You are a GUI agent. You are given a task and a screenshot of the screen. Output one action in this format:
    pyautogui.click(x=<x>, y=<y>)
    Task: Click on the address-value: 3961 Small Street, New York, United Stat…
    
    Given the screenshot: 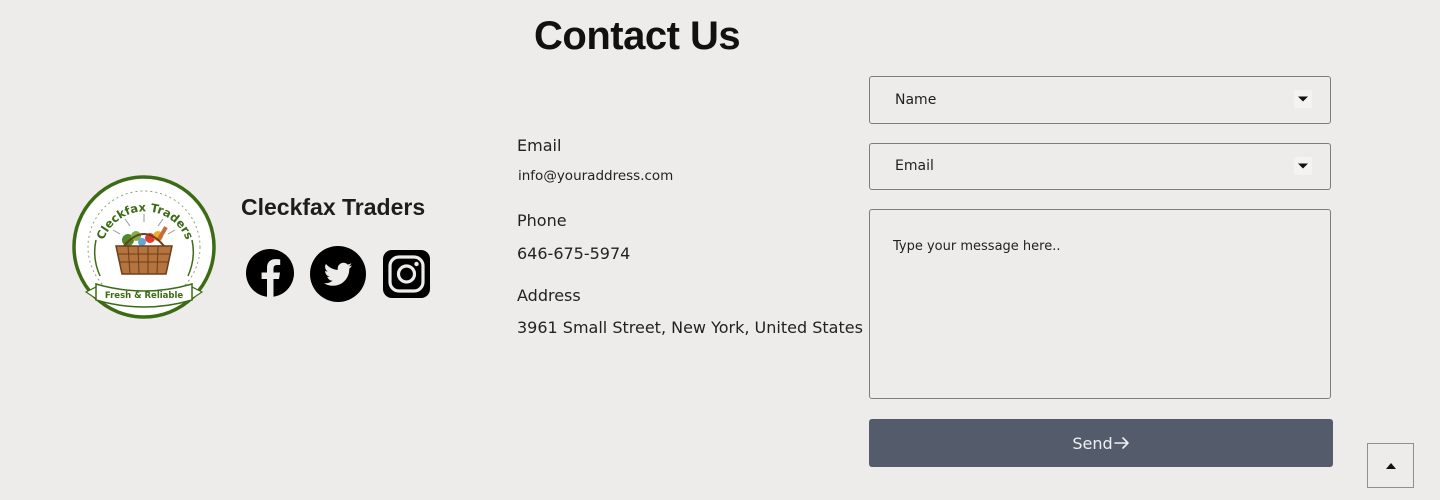 What is the action you would take?
    pyautogui.click(x=690, y=327)
    